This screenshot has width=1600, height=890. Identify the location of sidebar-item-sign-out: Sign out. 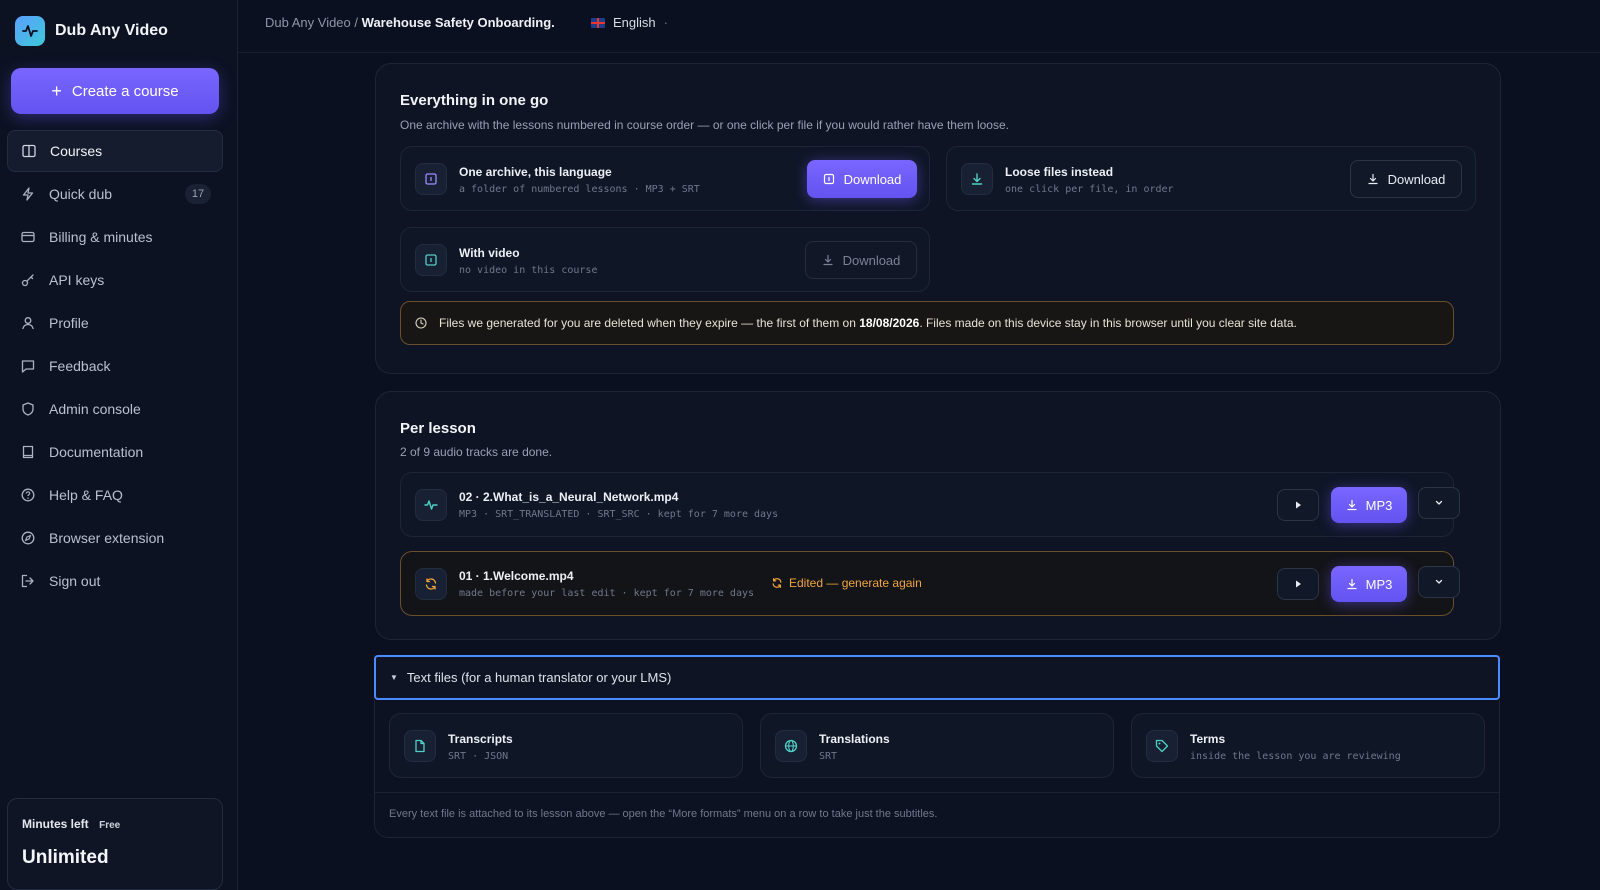
(115, 581).